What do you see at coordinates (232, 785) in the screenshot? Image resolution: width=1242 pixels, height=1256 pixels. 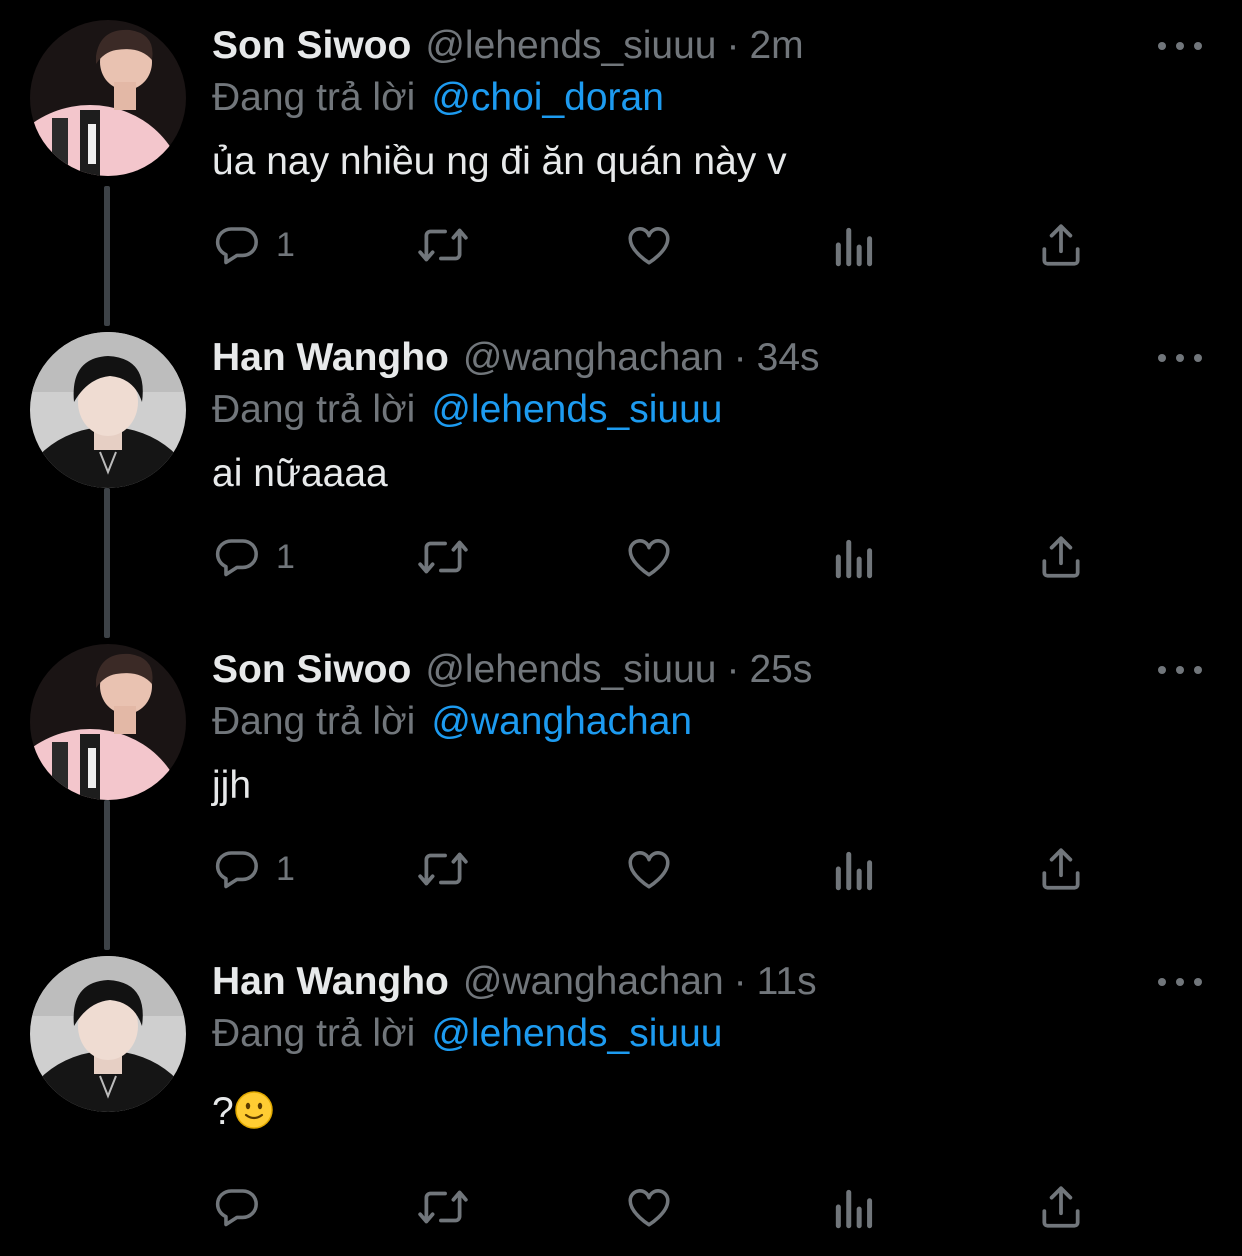 I see `tweet-text: jjh` at bounding box center [232, 785].